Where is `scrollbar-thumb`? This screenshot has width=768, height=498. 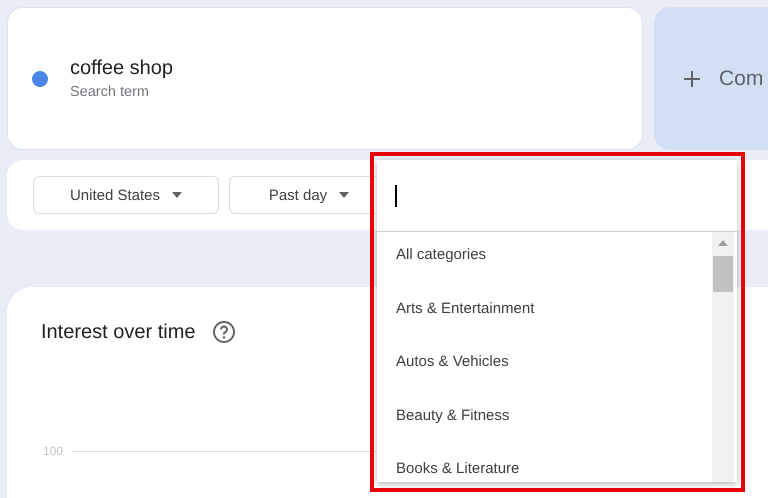
scrollbar-thumb is located at coordinates (723, 274).